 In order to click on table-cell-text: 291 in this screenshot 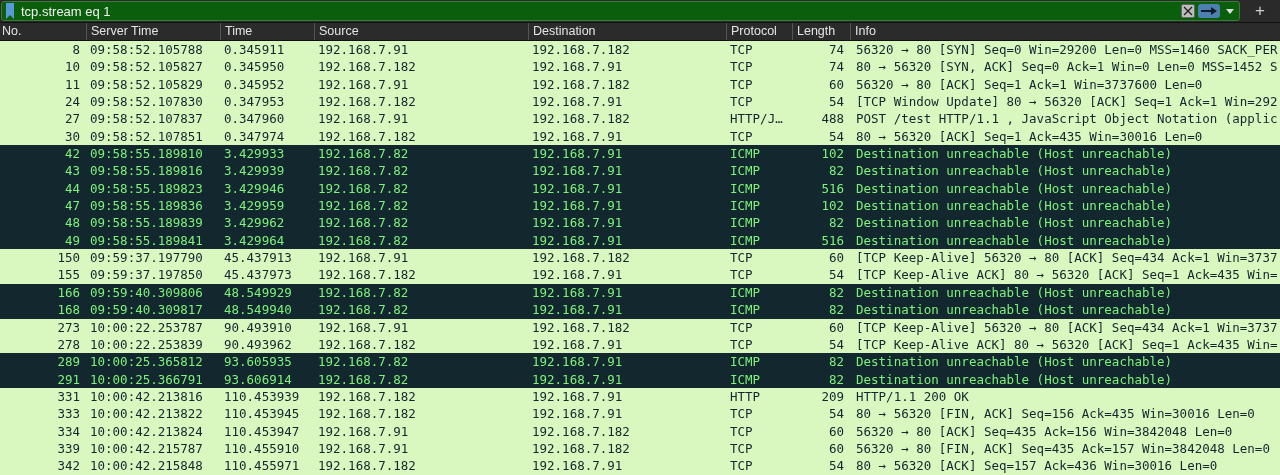, I will do `click(68, 379)`.